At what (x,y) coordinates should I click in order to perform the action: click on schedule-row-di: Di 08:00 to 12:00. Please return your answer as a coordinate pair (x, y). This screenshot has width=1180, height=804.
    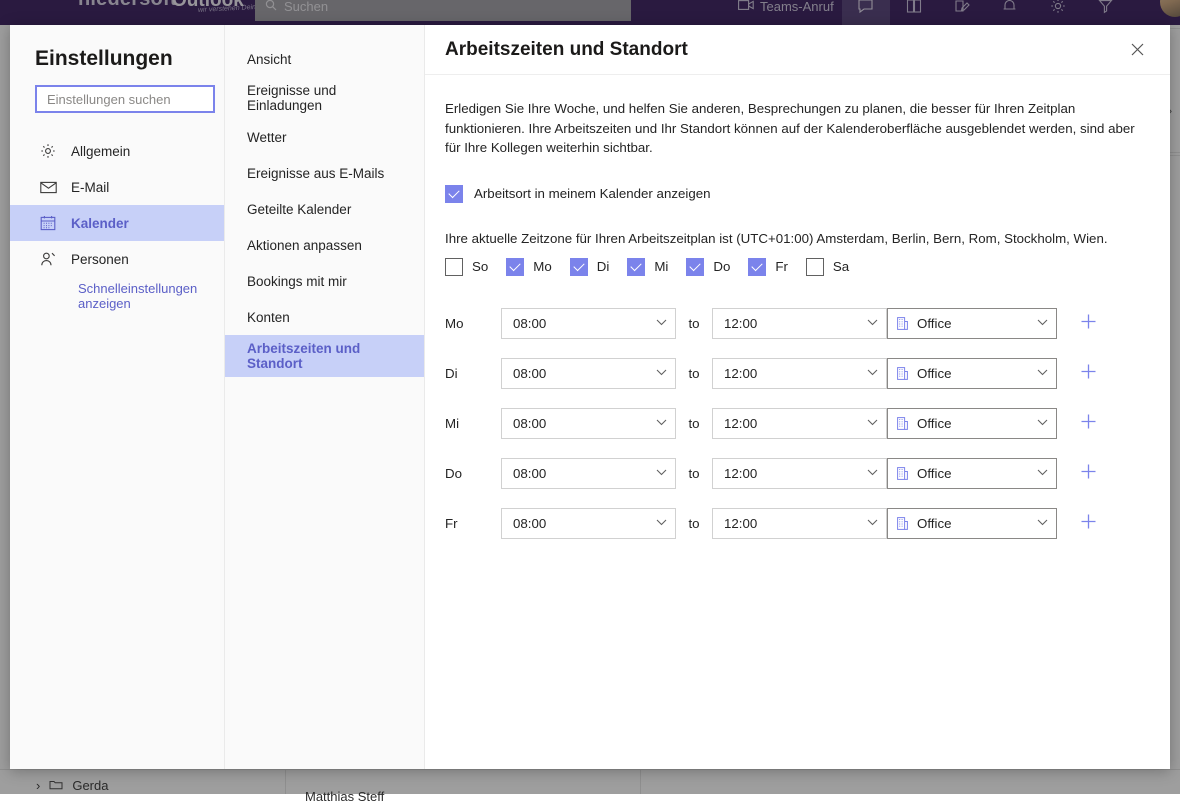
    Looking at the image, I should click on (797, 374).